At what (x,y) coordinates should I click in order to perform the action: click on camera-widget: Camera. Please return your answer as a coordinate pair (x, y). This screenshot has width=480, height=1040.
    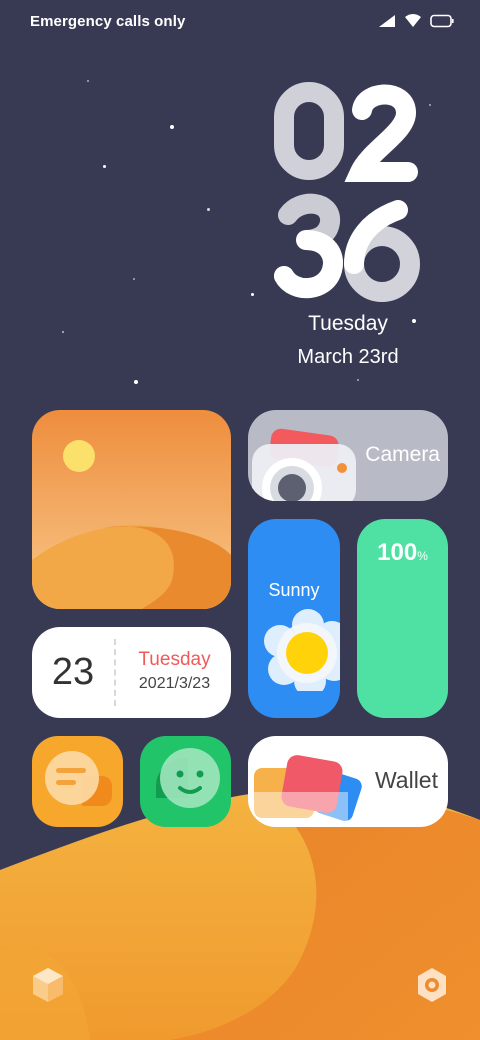
    Looking at the image, I should click on (348, 455).